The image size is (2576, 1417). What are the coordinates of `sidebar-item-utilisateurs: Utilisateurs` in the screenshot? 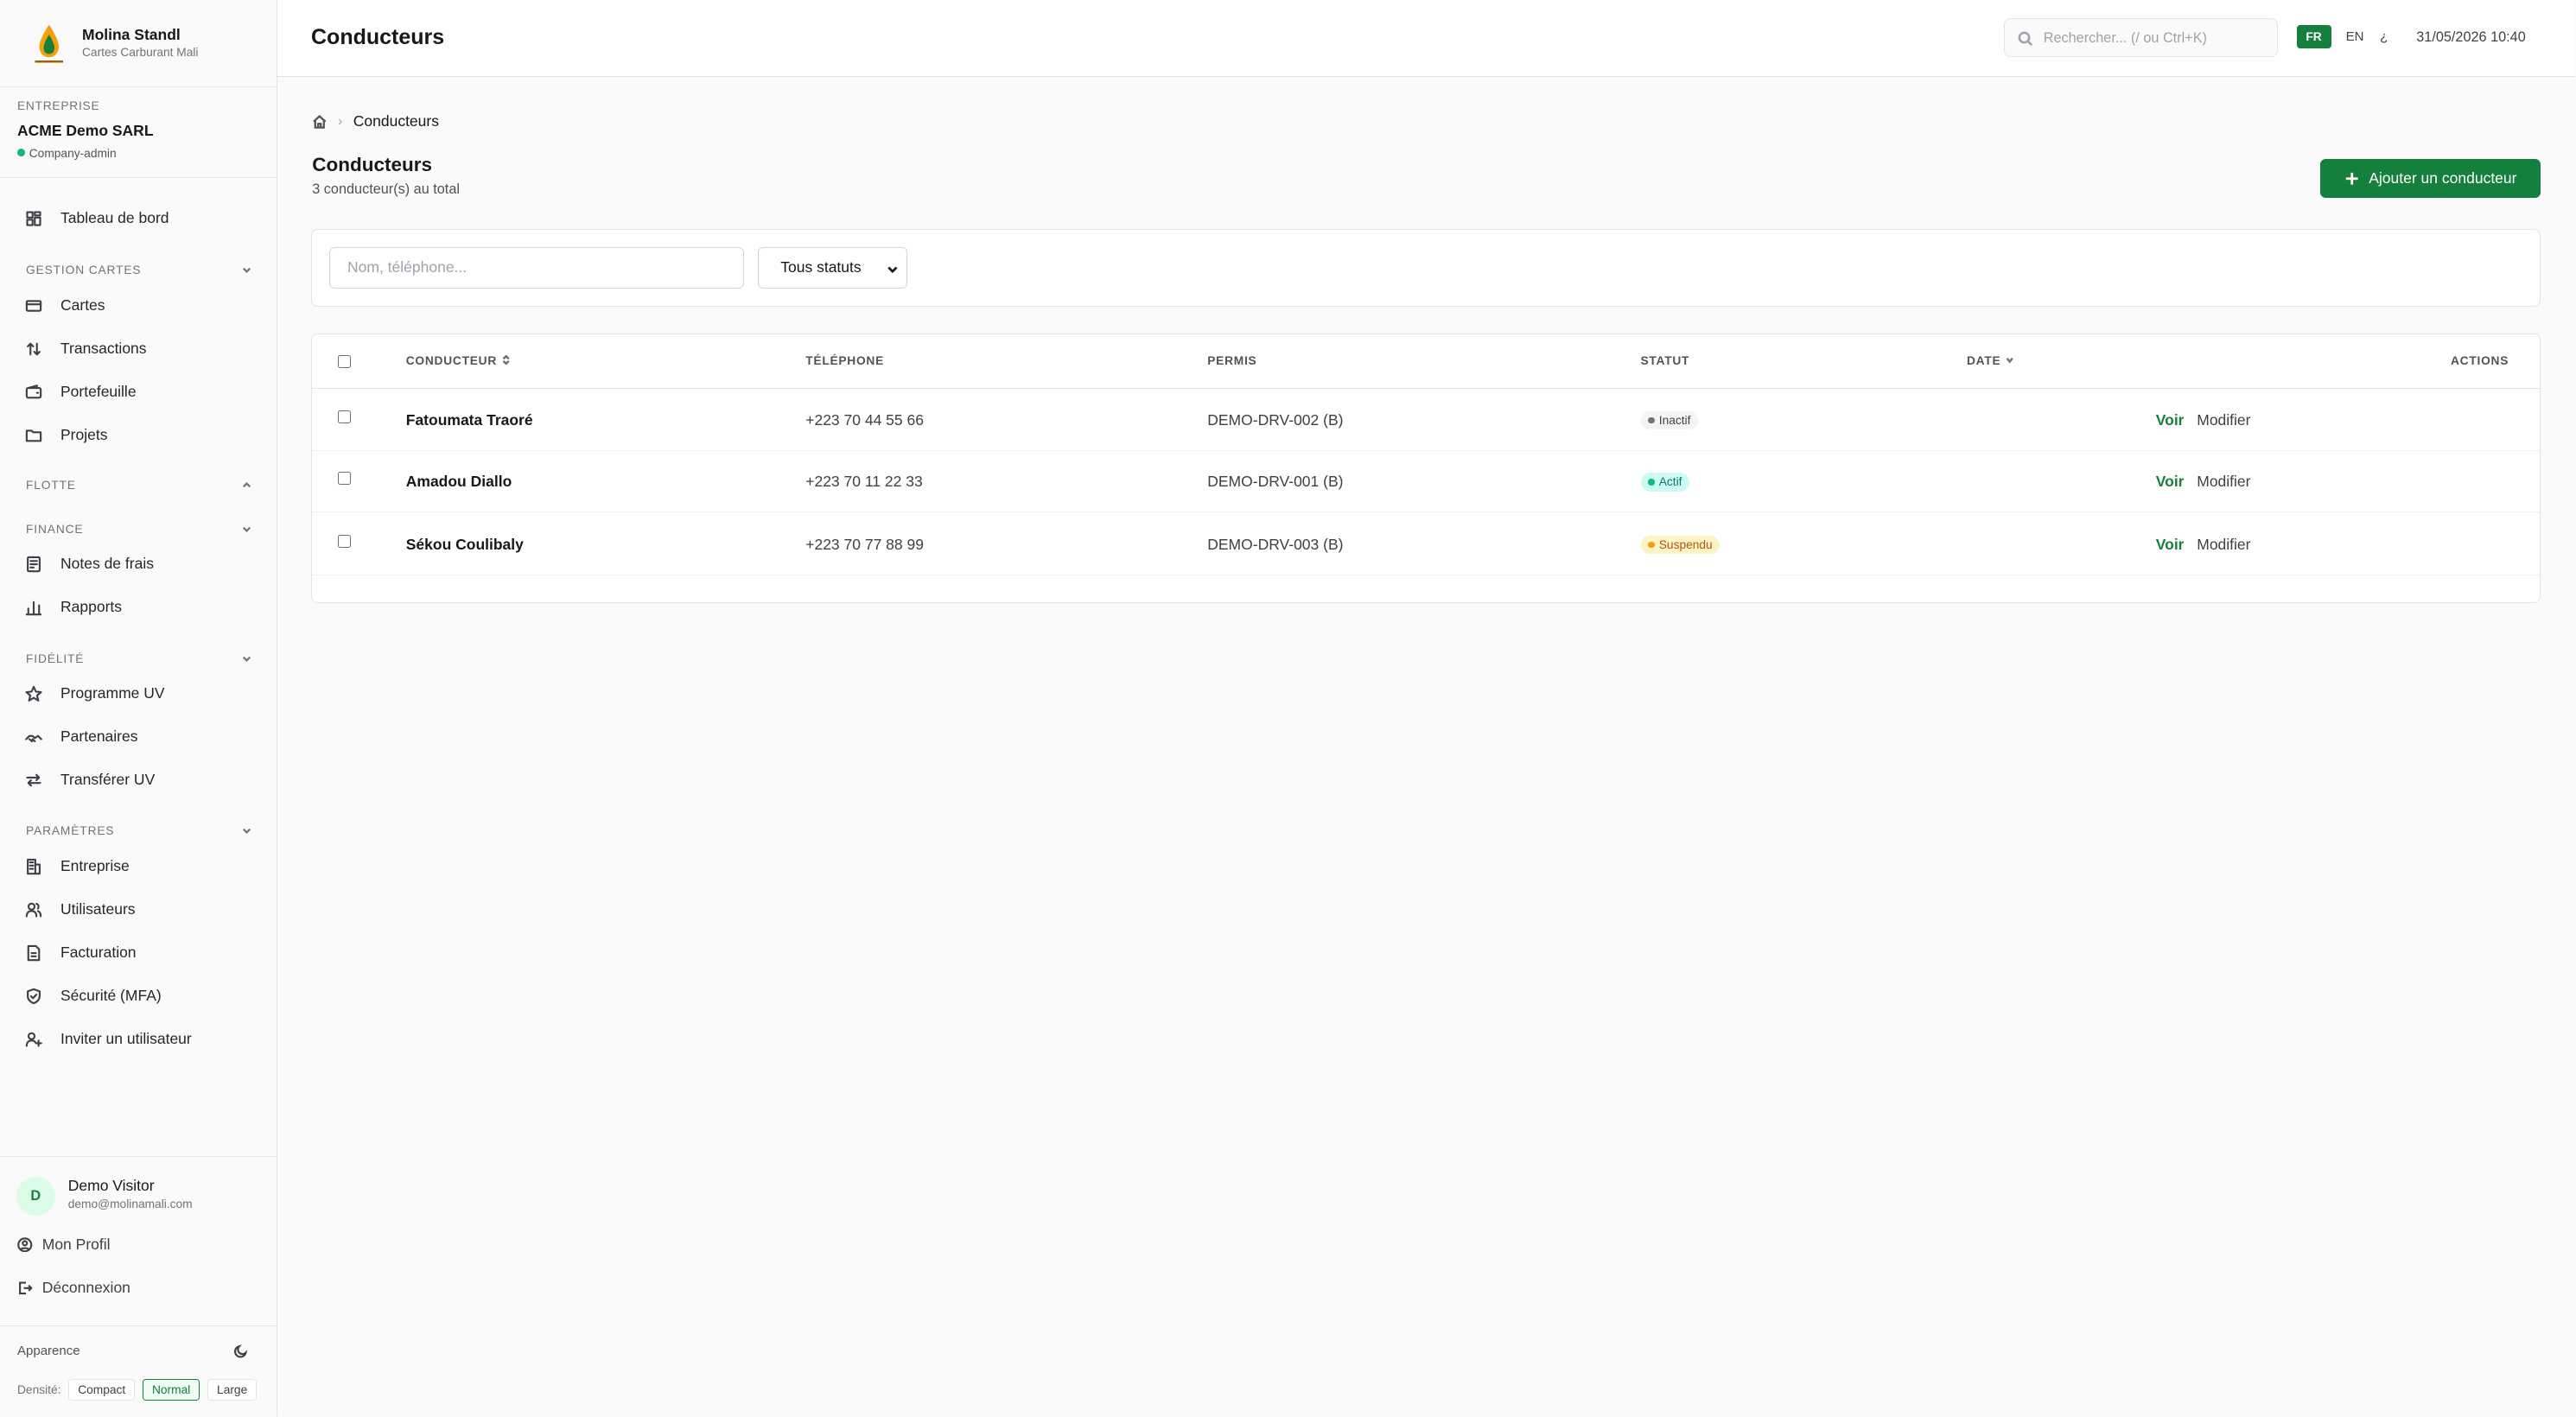 It's located at (139, 910).